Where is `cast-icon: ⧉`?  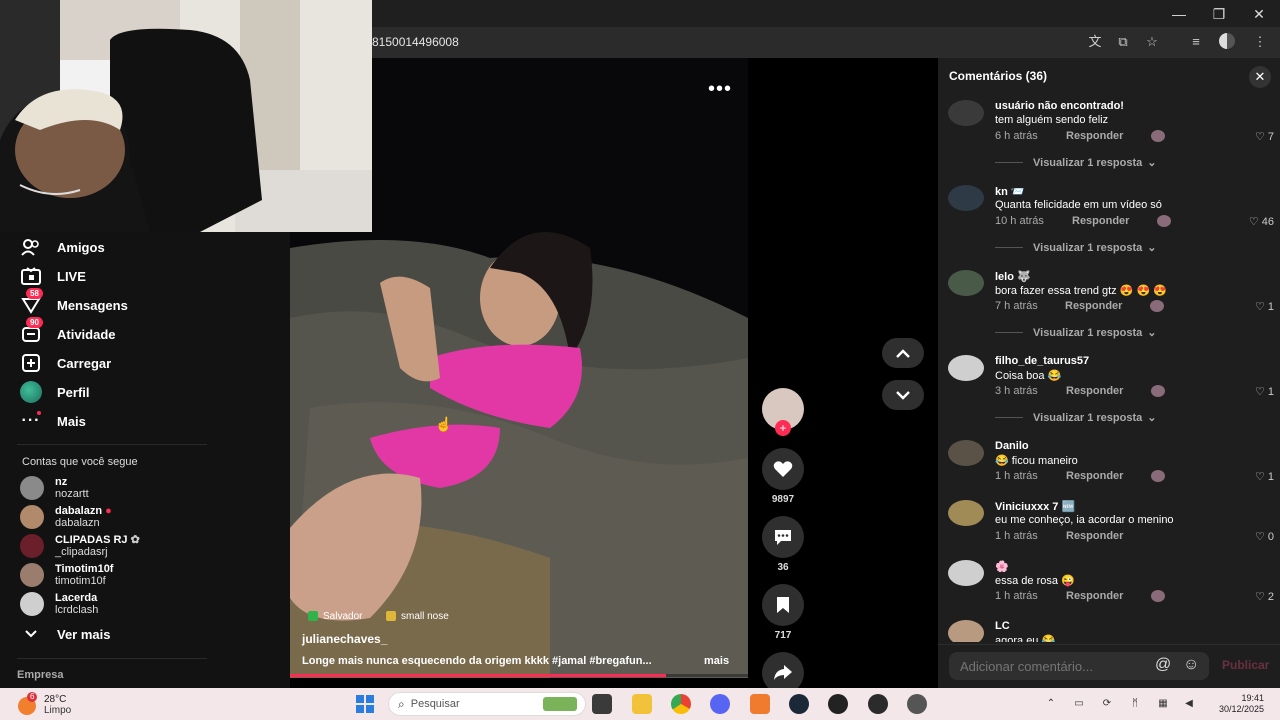
cast-icon: ⧉ is located at coordinates (1123, 42).